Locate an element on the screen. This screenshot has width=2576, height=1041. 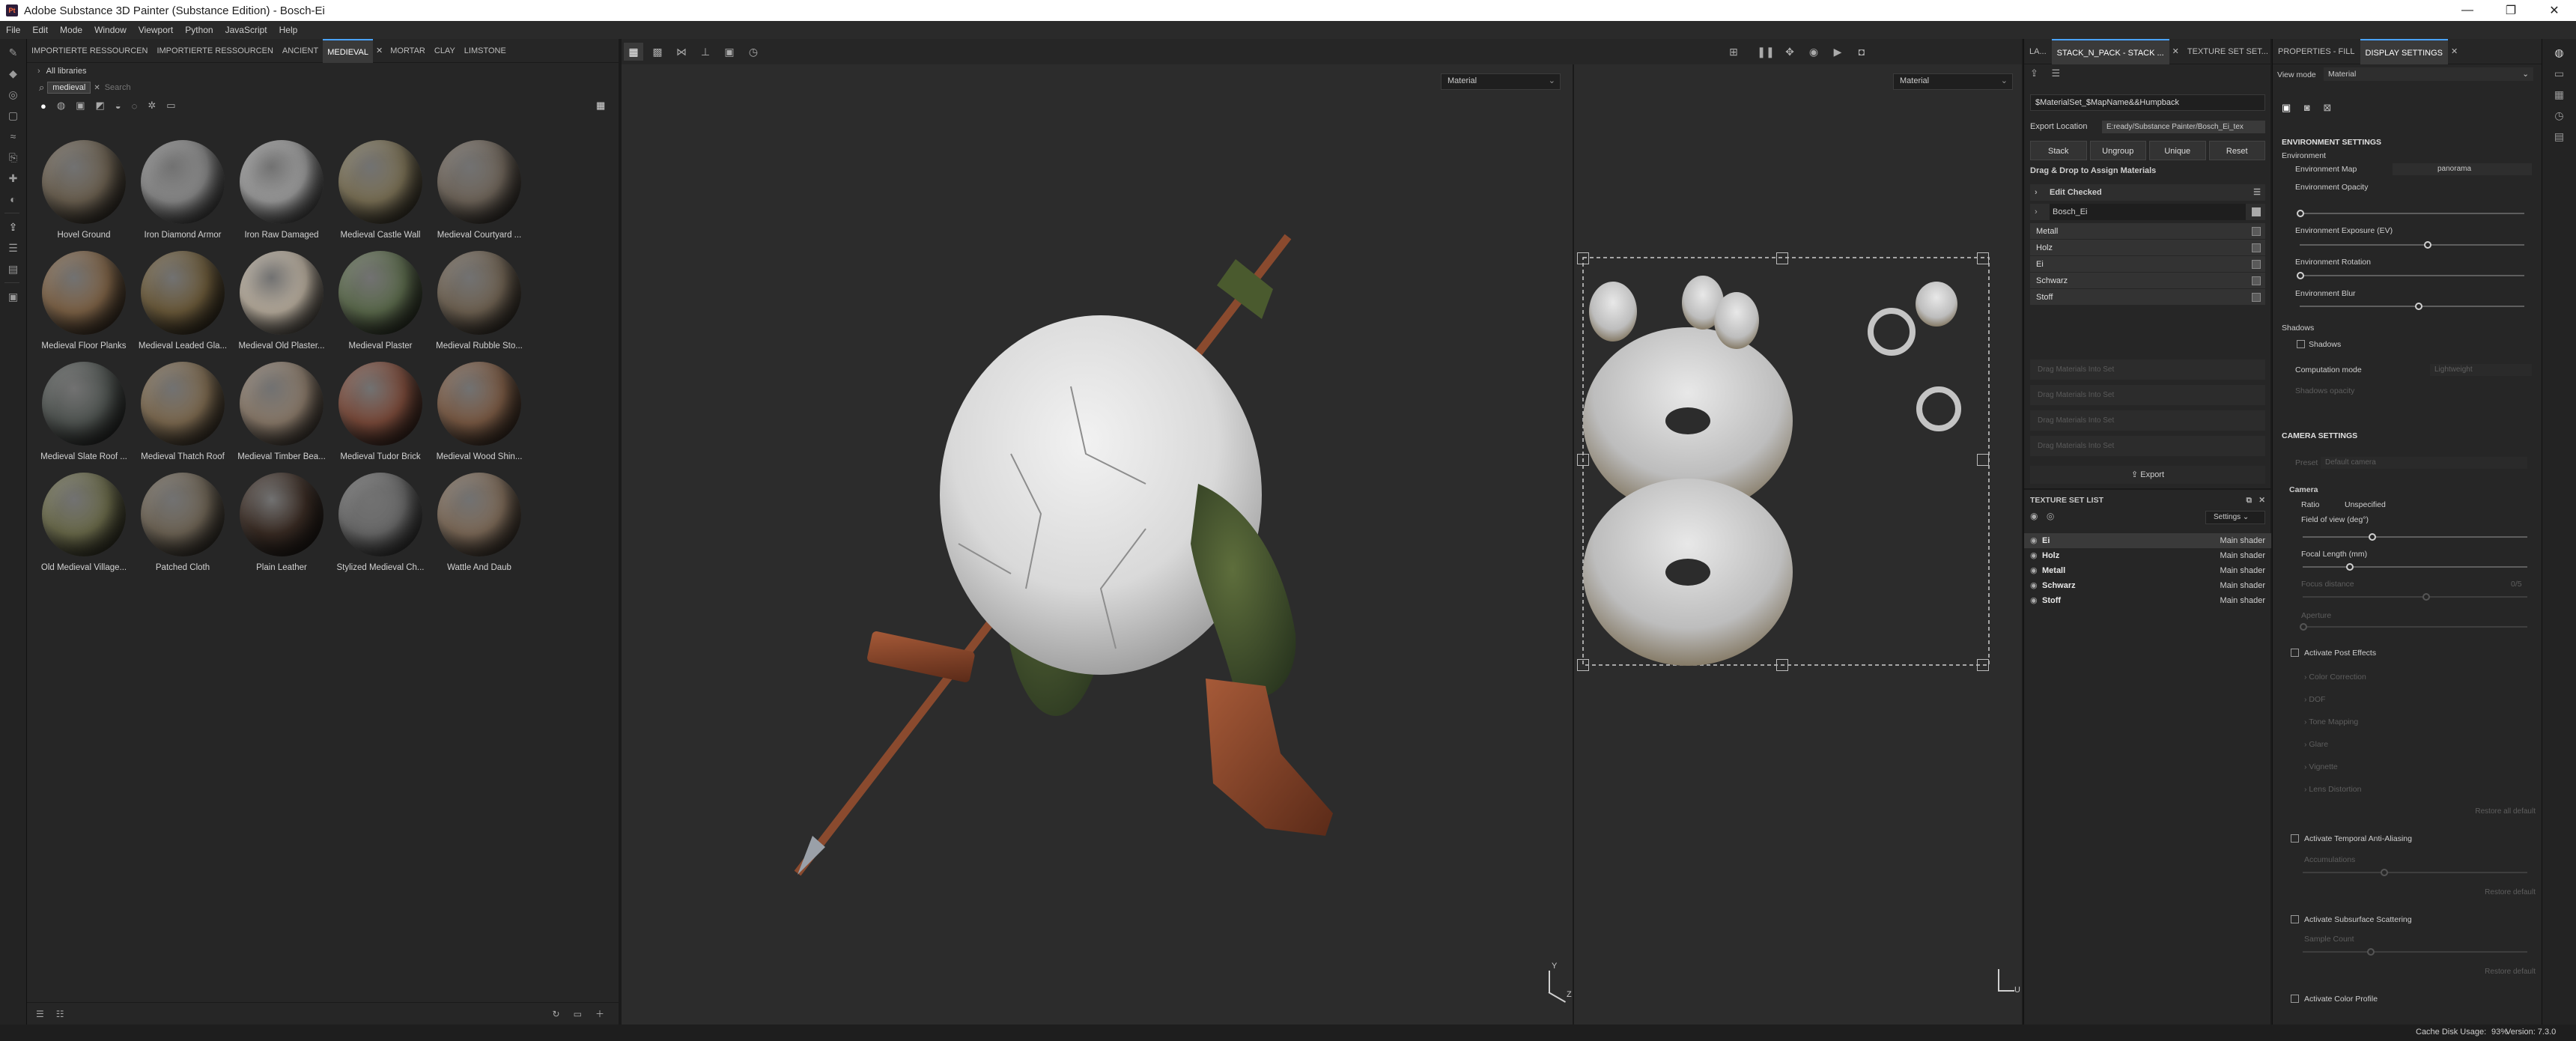
menu-edit: Edit is located at coordinates (40, 30).